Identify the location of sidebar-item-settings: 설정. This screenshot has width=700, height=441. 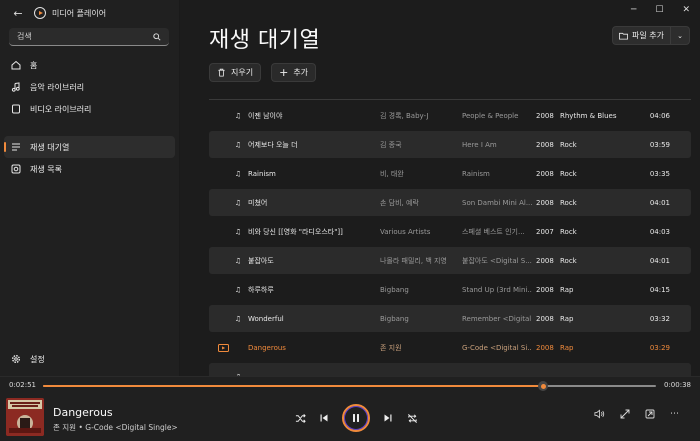
(89, 359).